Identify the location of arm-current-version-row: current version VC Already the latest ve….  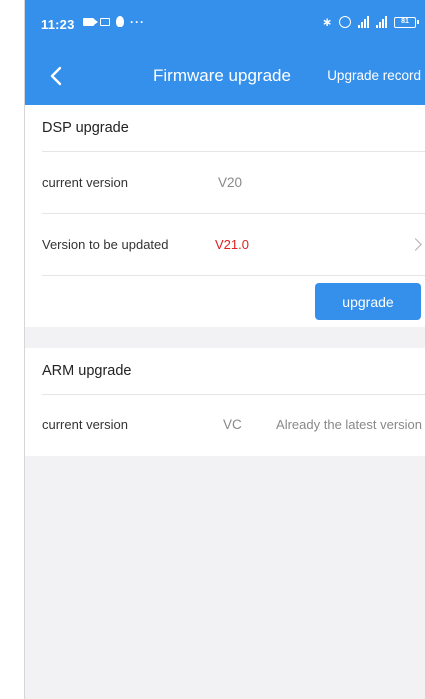
(233, 424).